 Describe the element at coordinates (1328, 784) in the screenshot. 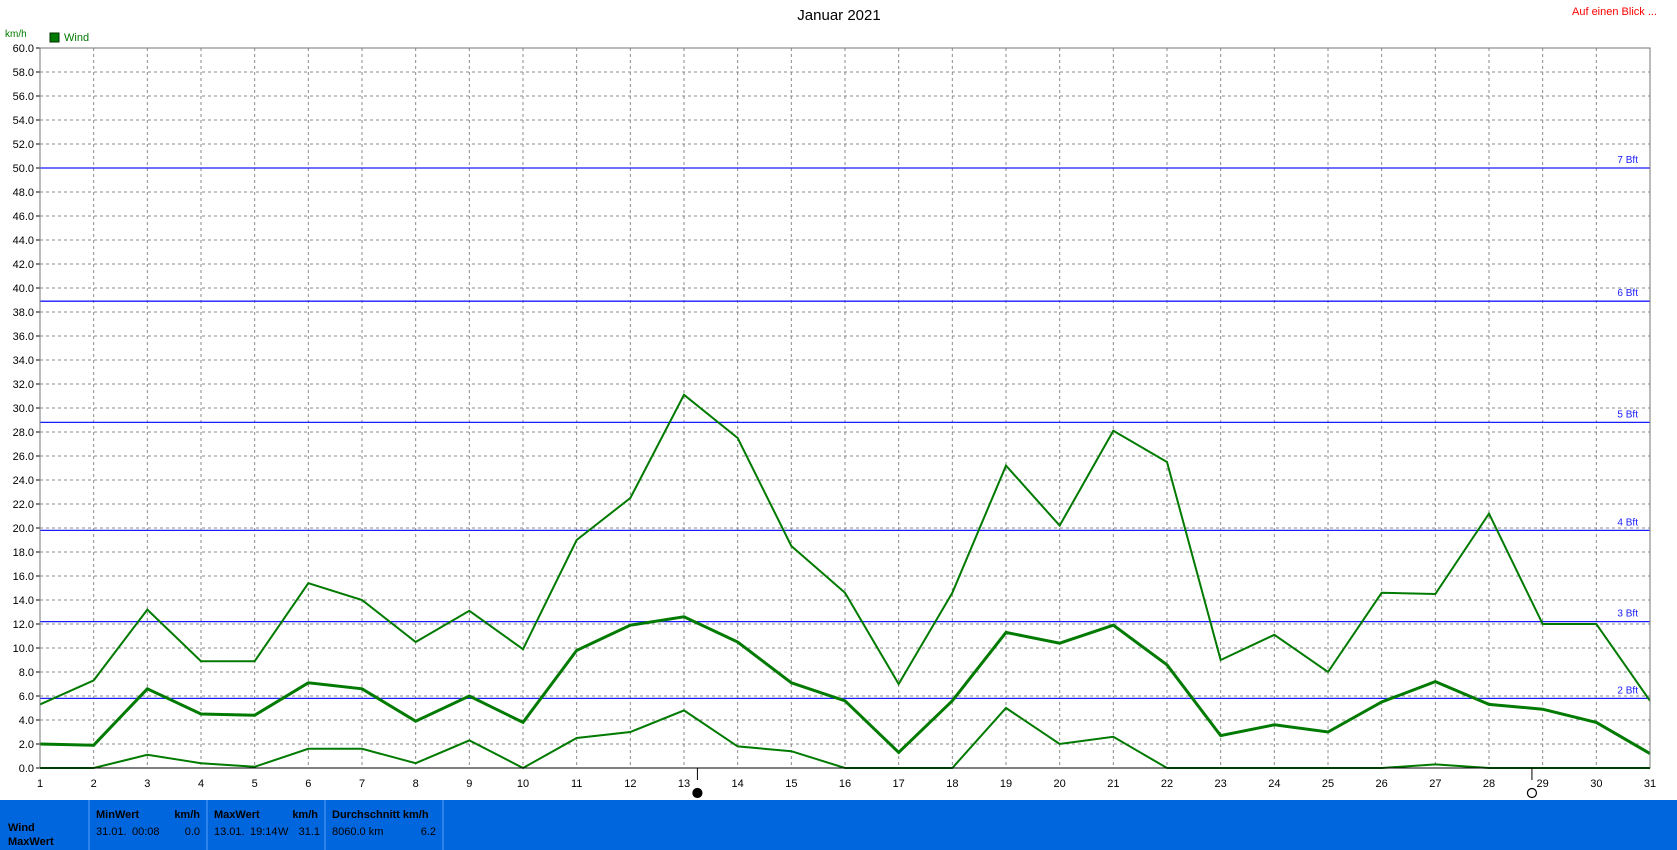

I see `x-tick-label: 25` at that location.